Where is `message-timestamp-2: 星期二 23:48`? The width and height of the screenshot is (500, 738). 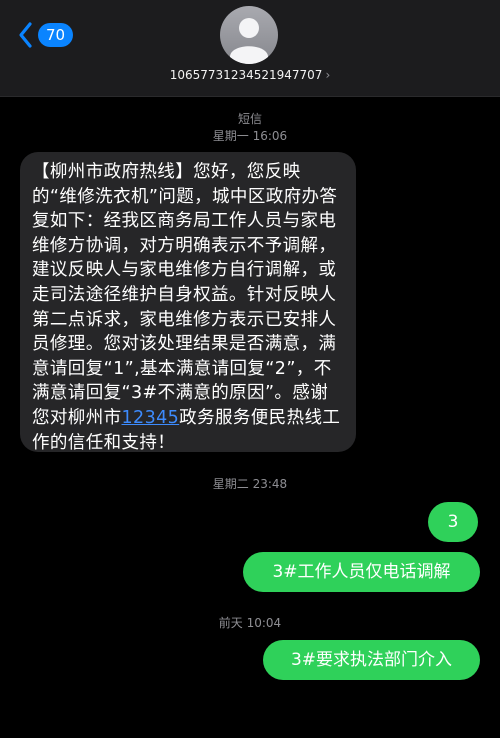 message-timestamp-2: 星期二 23:48 is located at coordinates (250, 484).